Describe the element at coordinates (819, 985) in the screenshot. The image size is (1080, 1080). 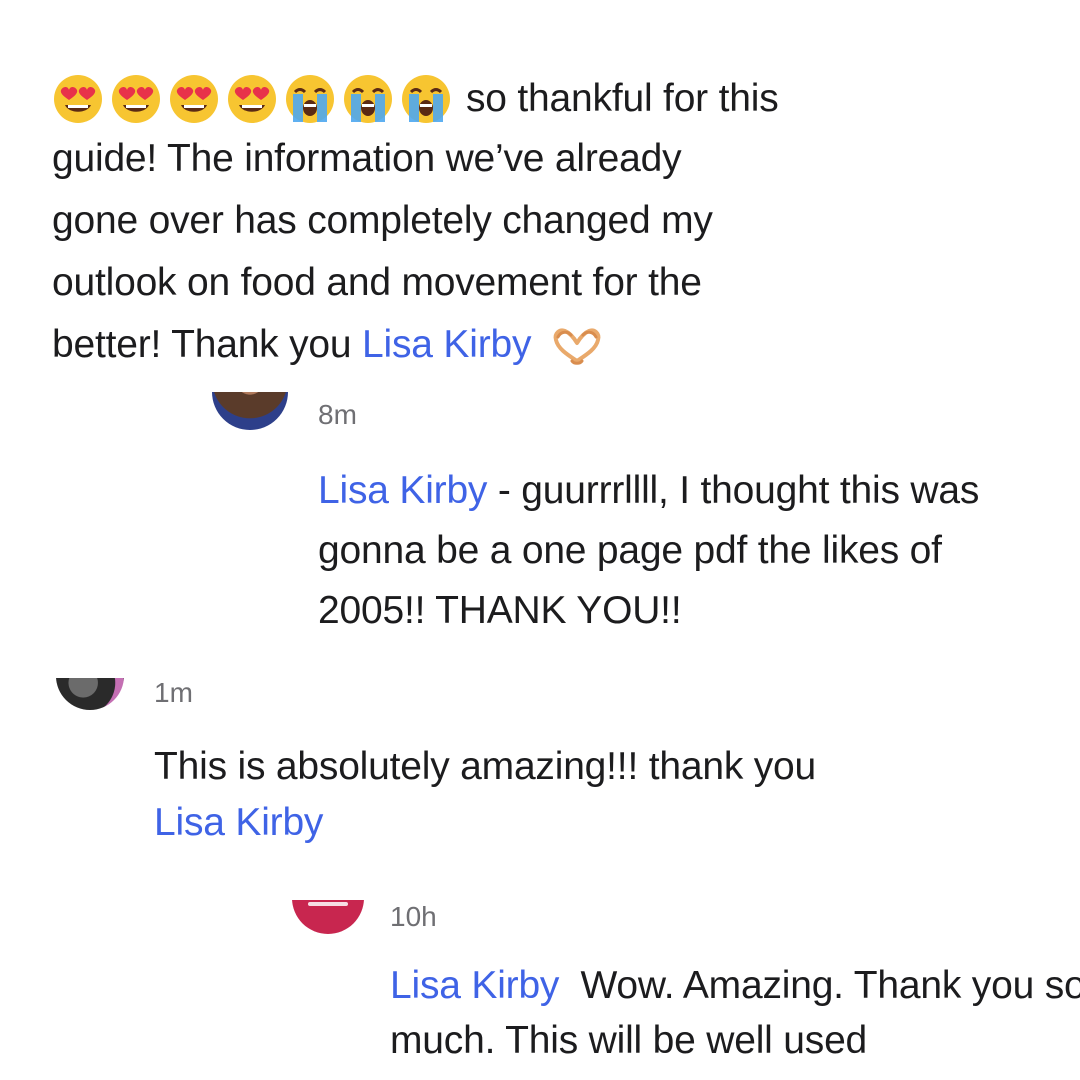
I see `comment-3-line-1-text: Wow. Amazing. Thank you so` at that location.